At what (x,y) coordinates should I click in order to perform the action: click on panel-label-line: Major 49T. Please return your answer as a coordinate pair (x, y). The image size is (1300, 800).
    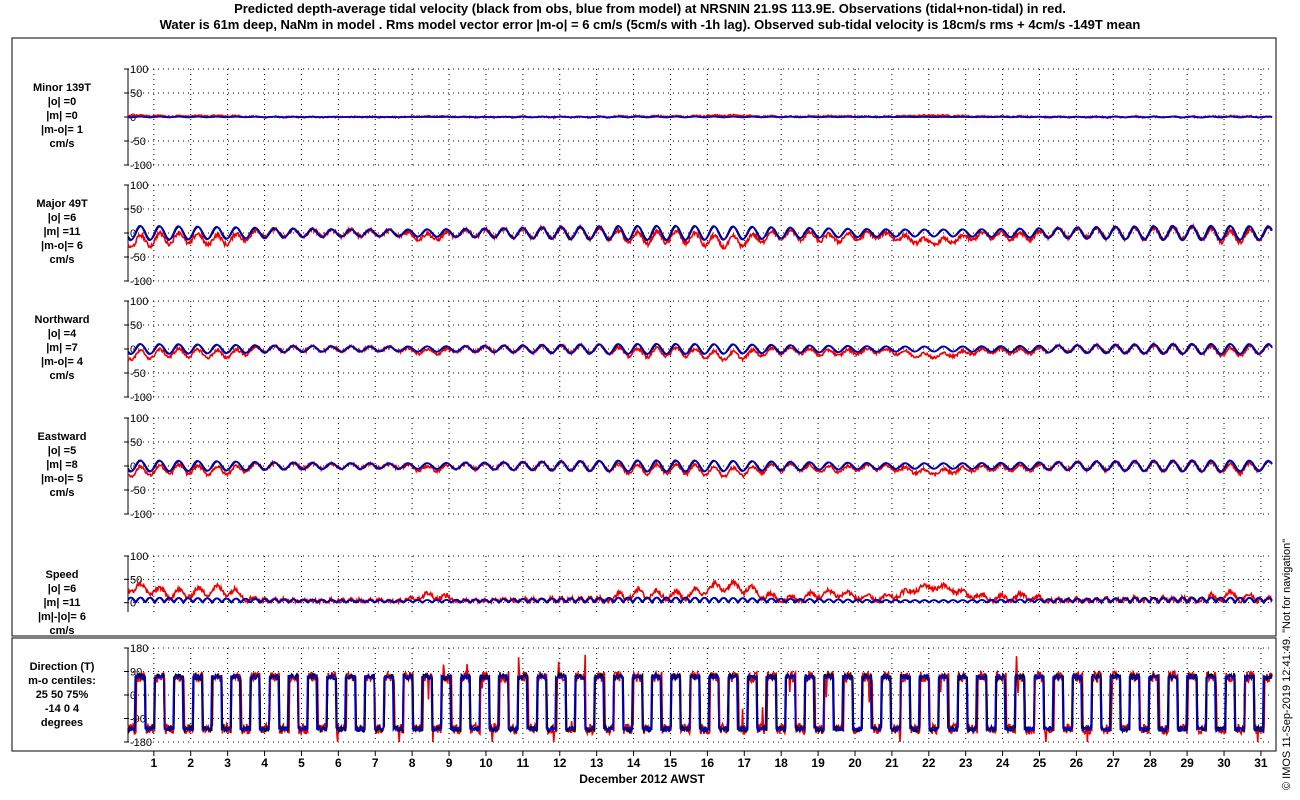
    Looking at the image, I should click on (62, 204).